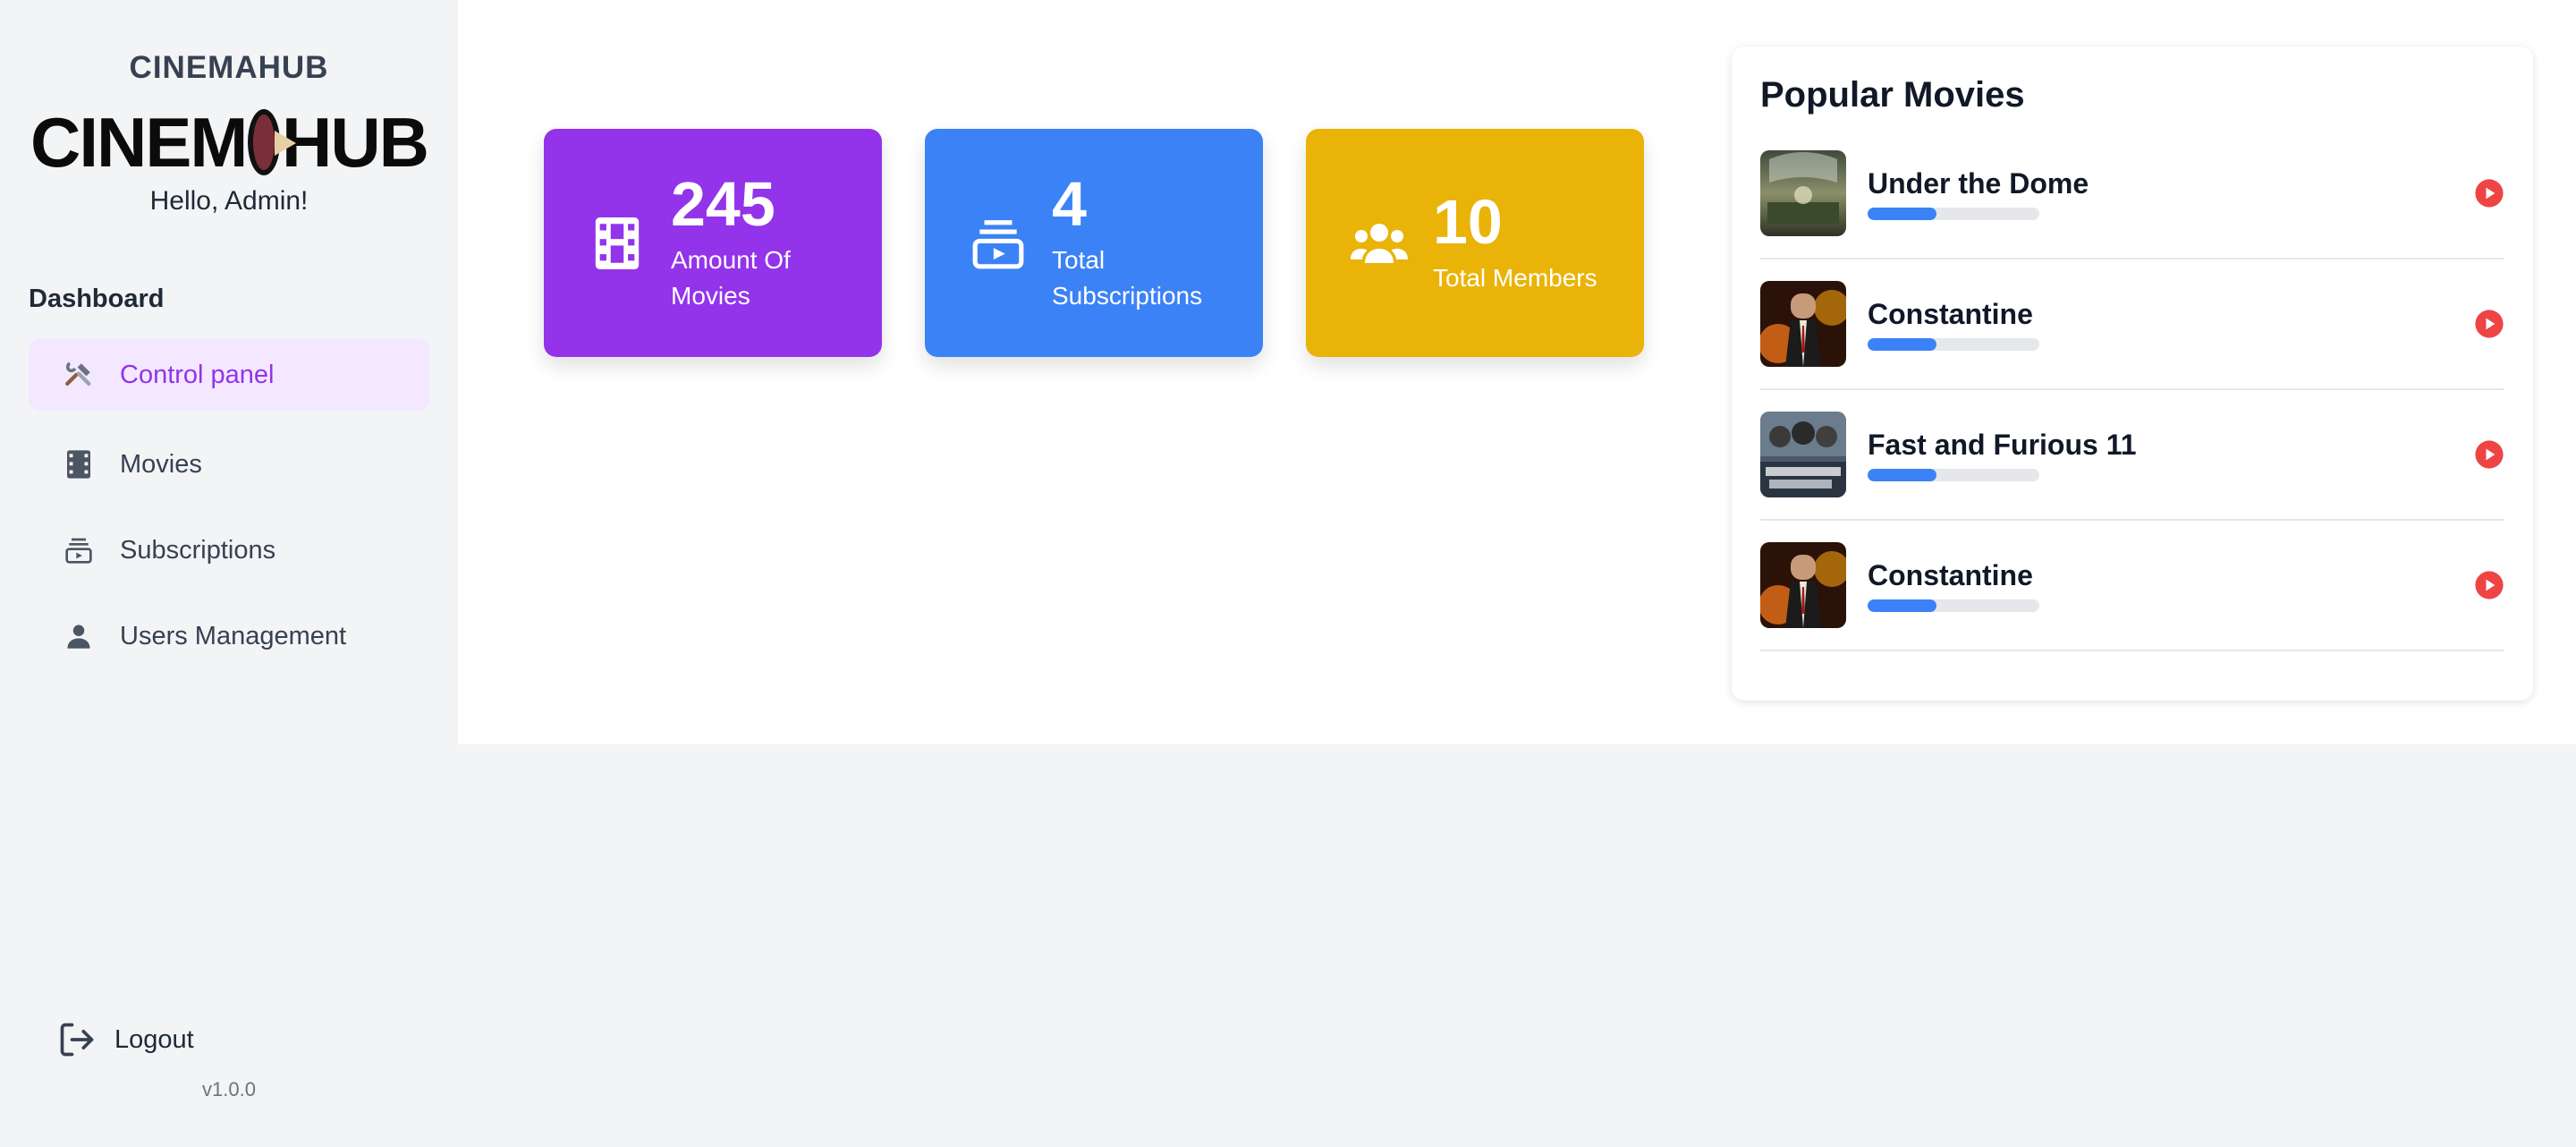  I want to click on movie-title: Under the Dome, so click(1978, 183).